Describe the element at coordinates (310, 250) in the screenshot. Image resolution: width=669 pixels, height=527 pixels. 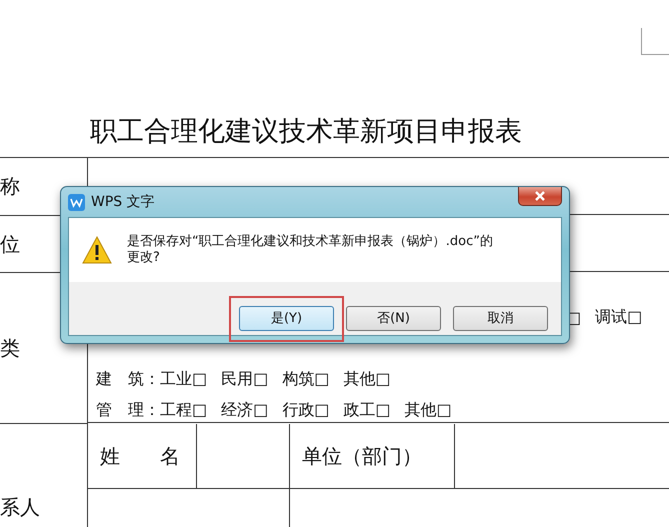
I see `dialog-message: 是否保存对“职工合理化建议和技术革新申报表（锅炉）.doc”的更改?` at that location.